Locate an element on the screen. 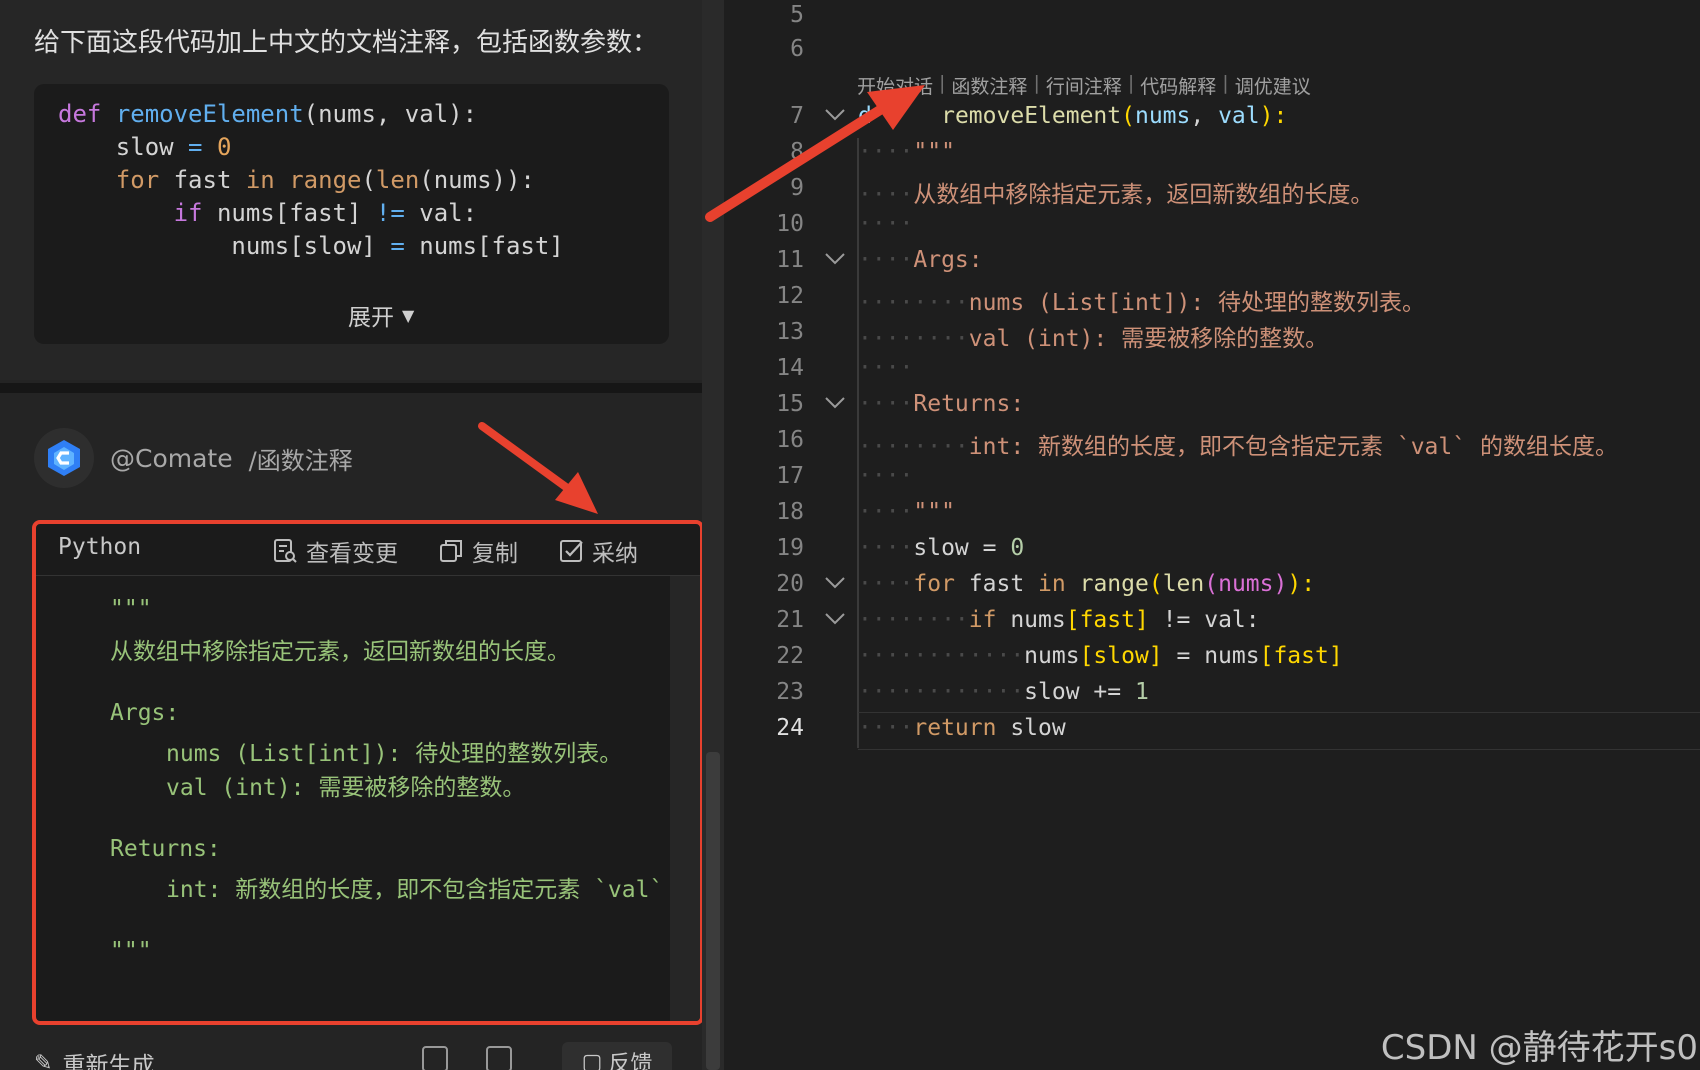 This screenshot has height=1070, width=1700. comate-logo-icon is located at coordinates (64, 458).